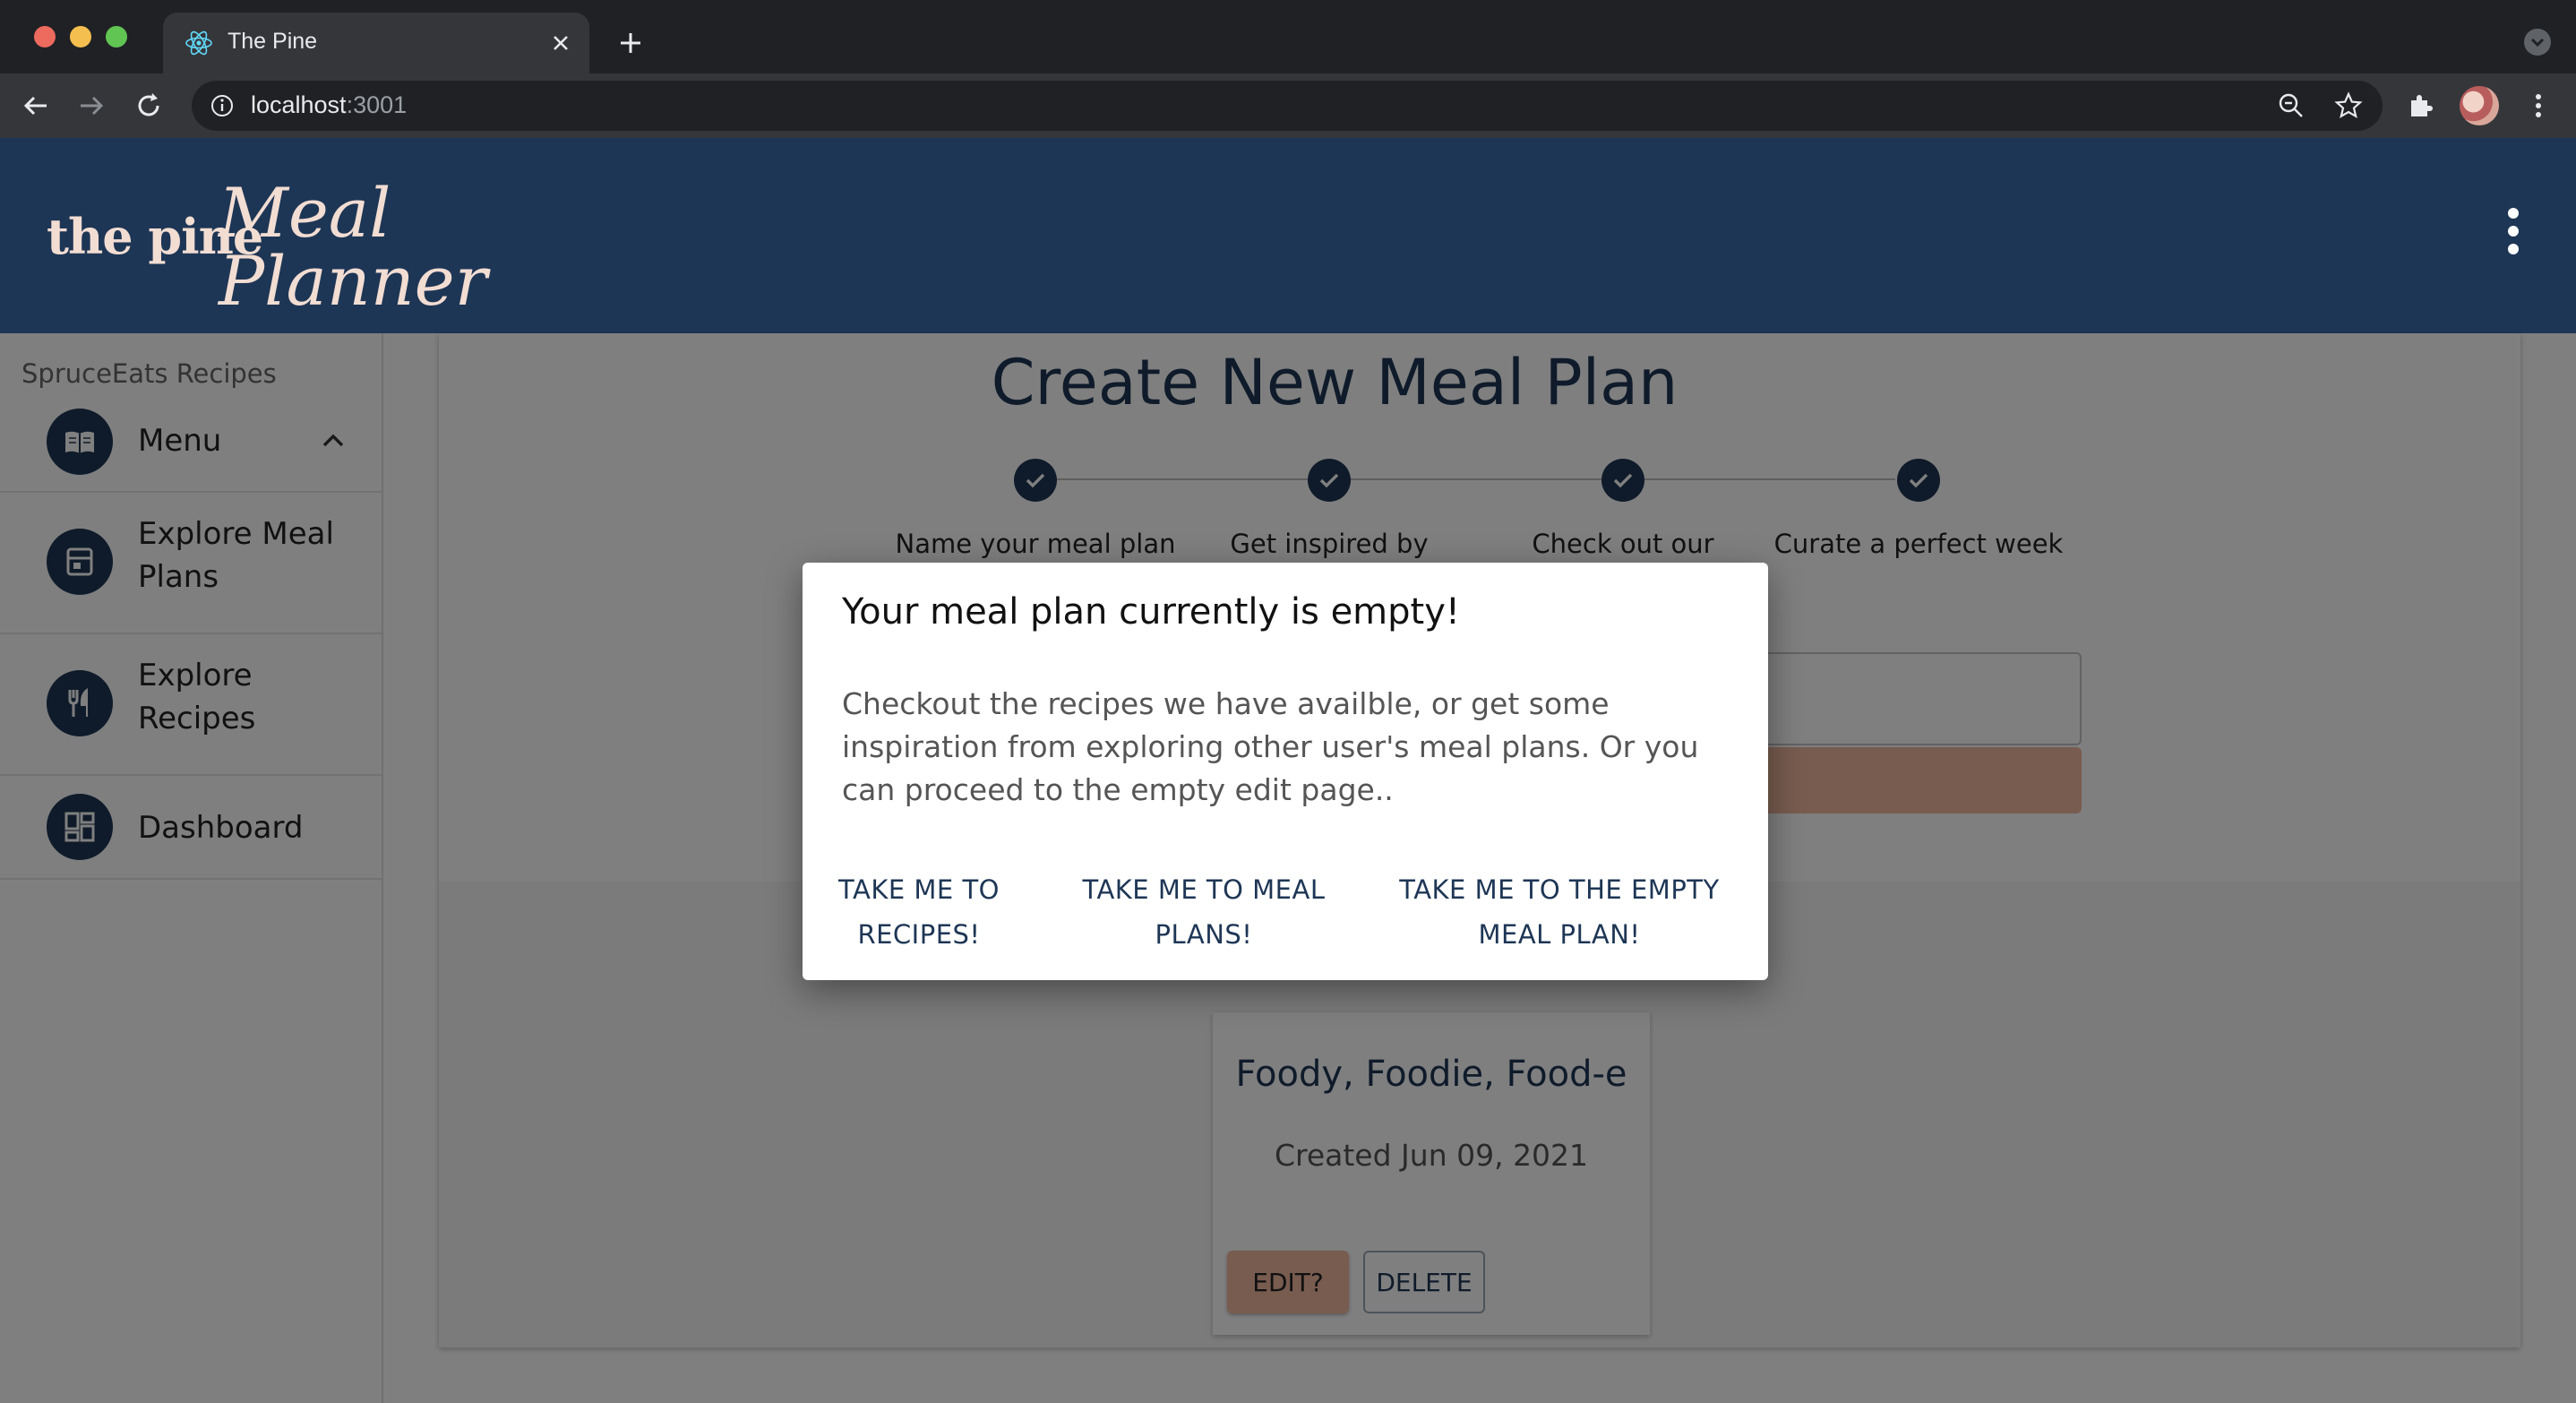  I want to click on browser-toolbar: localhost:3001, so click(1288, 105).